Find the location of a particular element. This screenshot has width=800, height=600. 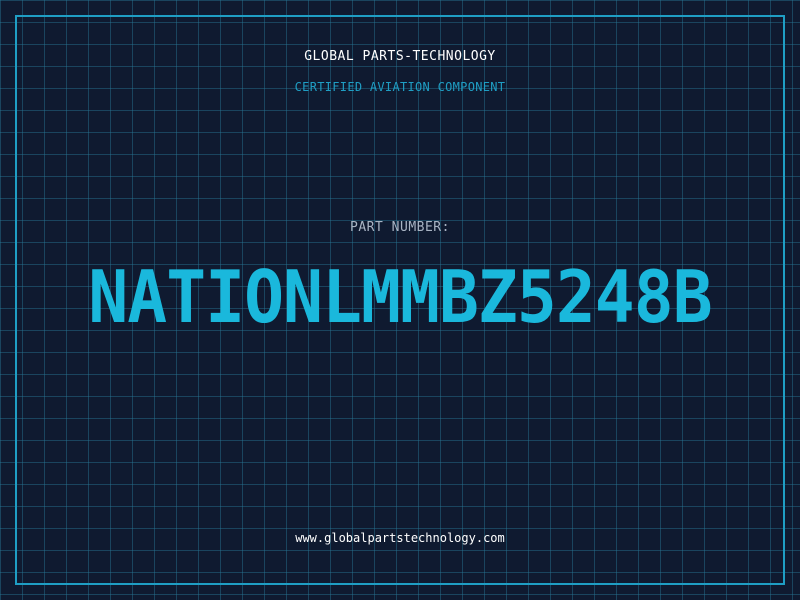

certification-tagline: CERTIFIED AVIATION COMPONENT is located at coordinates (400, 87).